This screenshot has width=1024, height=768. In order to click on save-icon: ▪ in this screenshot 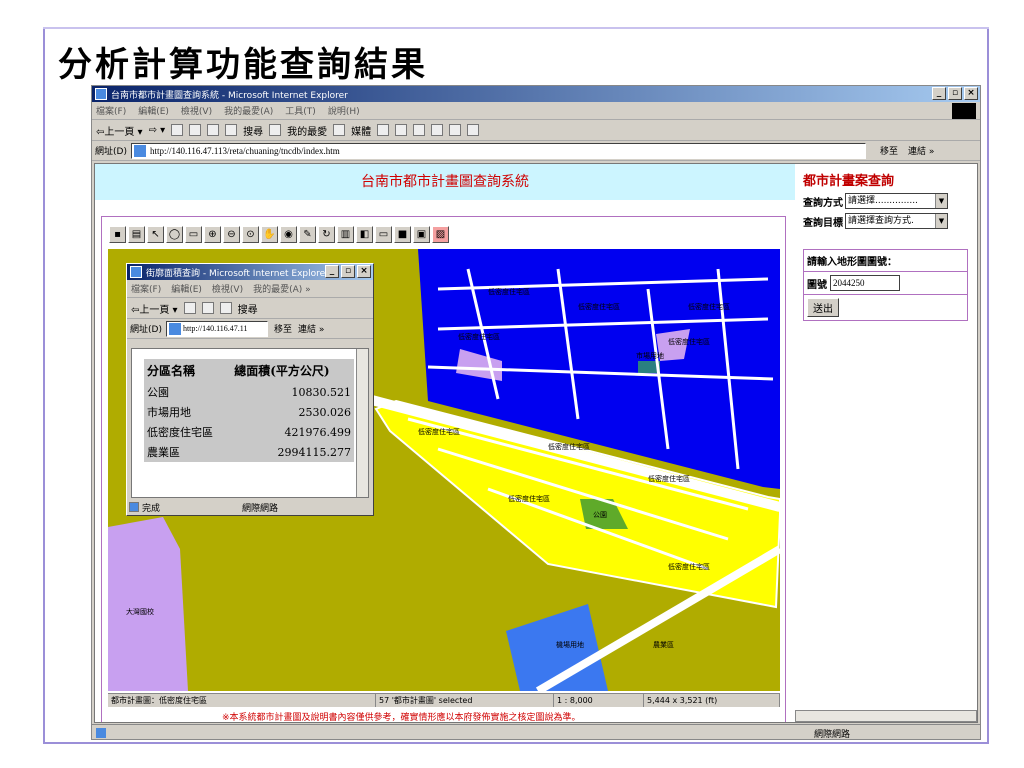, I will do `click(117, 234)`.